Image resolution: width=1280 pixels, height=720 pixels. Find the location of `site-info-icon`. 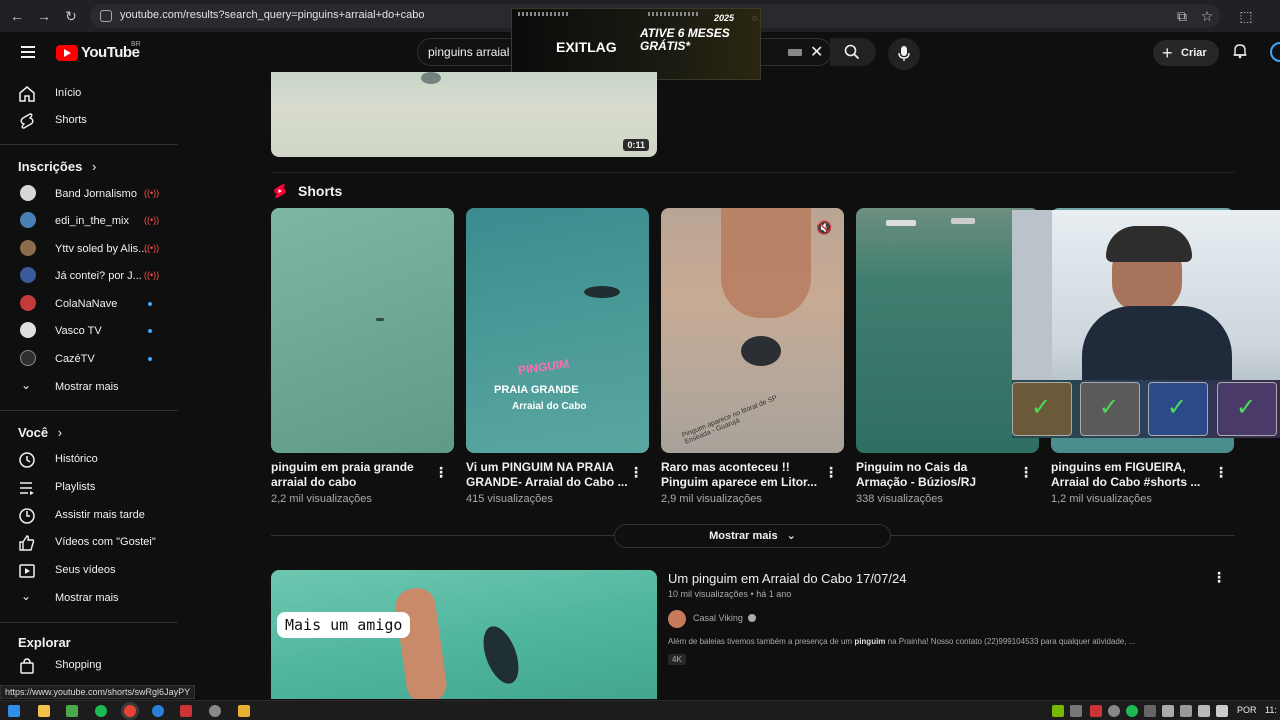

site-info-icon is located at coordinates (106, 16).